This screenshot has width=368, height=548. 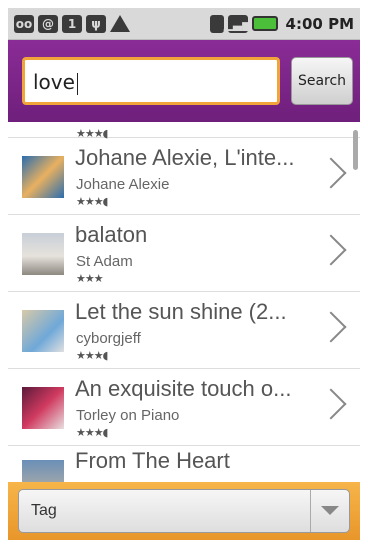 I want to click on item-title: balaton, so click(x=111, y=234).